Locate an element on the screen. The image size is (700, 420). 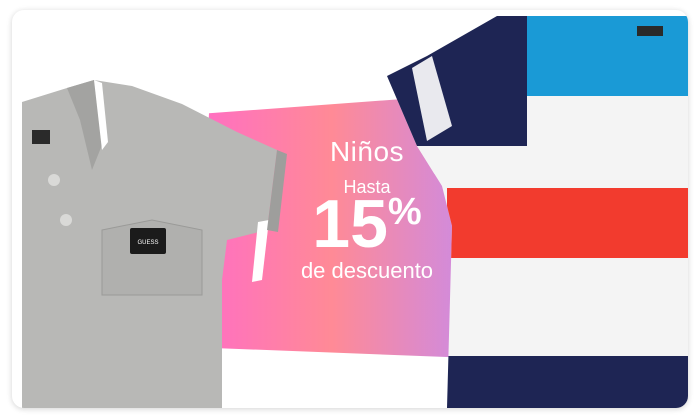
discount-value: 15% is located at coordinates (367, 224).